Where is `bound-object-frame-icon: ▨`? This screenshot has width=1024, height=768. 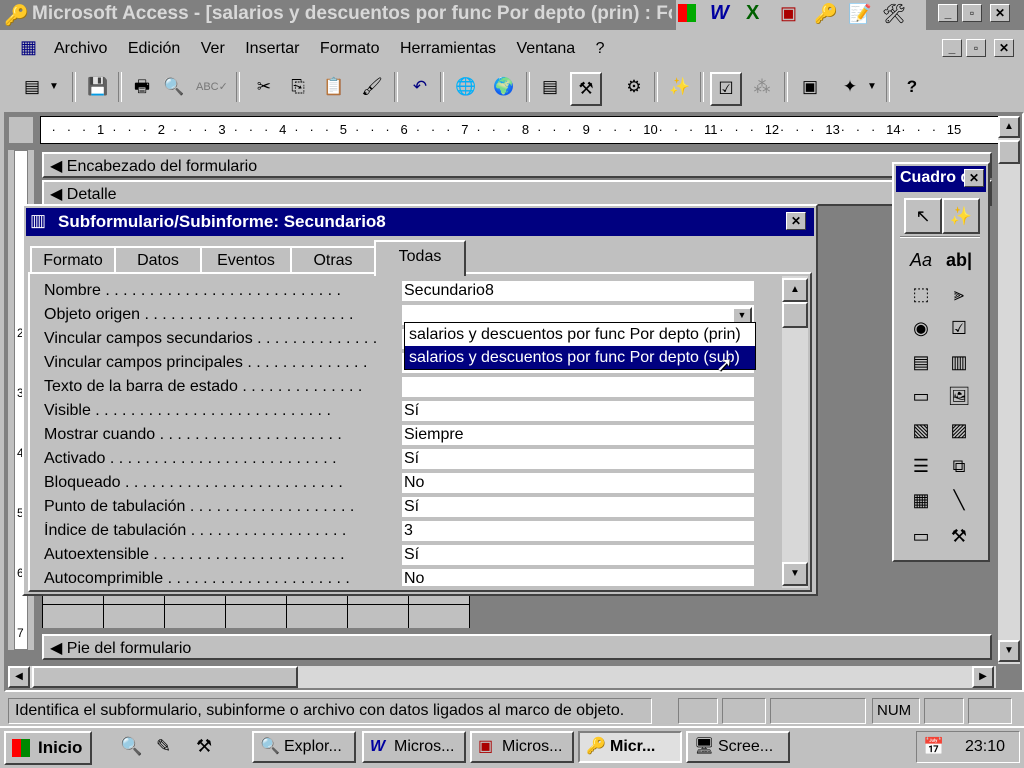 bound-object-frame-icon: ▨ is located at coordinates (959, 430).